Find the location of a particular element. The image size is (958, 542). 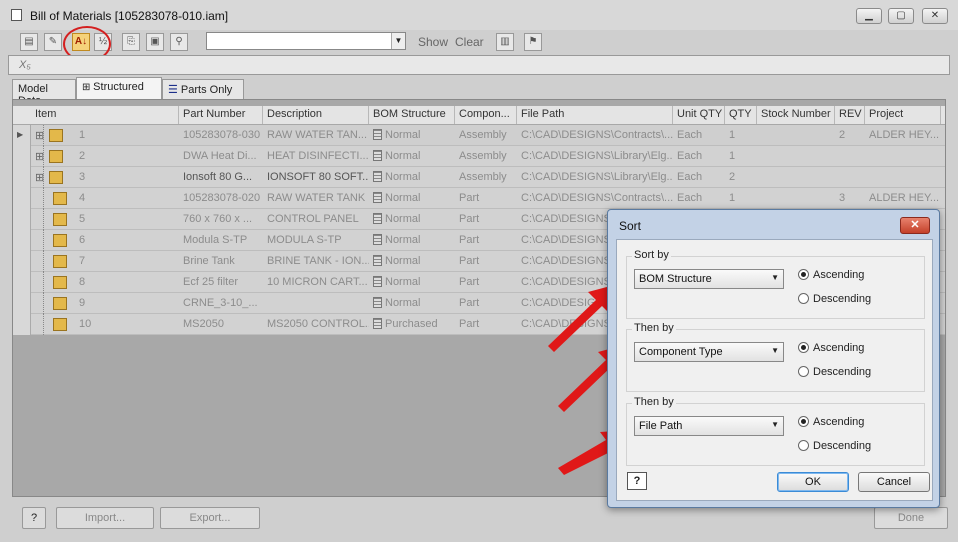

ok-button: OK is located at coordinates (813, 482).